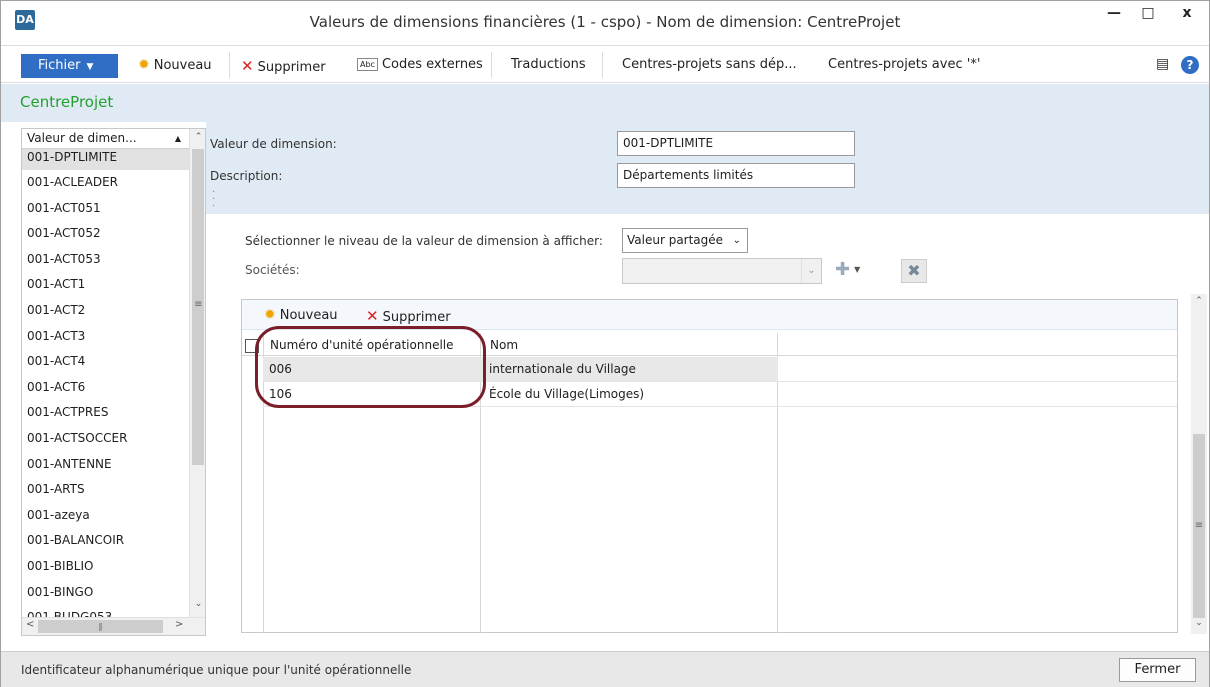 The height and width of the screenshot is (687, 1210). Describe the element at coordinates (105, 159) in the screenshot. I see `list-item: 001-DPTLIMITE` at that location.